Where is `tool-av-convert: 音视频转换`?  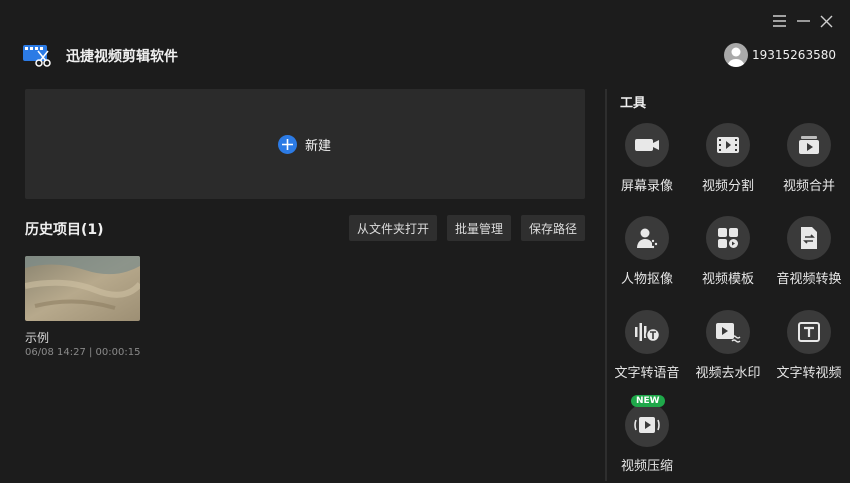 tool-av-convert: 音视频转换 is located at coordinates (808, 256).